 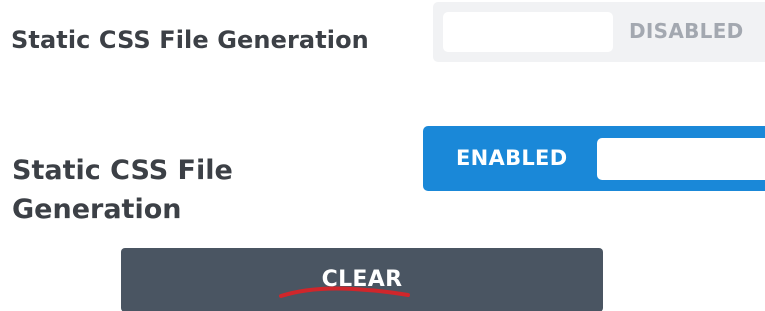 What do you see at coordinates (362, 279) in the screenshot?
I see `clear-button: CLEAR` at bounding box center [362, 279].